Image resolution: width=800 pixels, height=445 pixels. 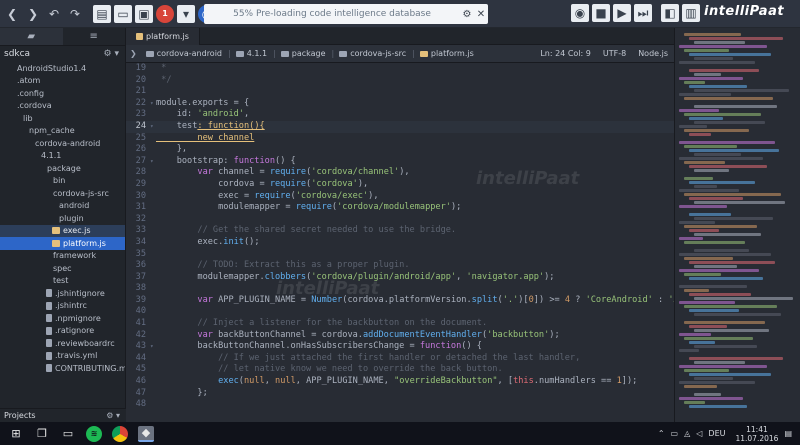 I want to click on code-line: 21, so click(x=400, y=92).